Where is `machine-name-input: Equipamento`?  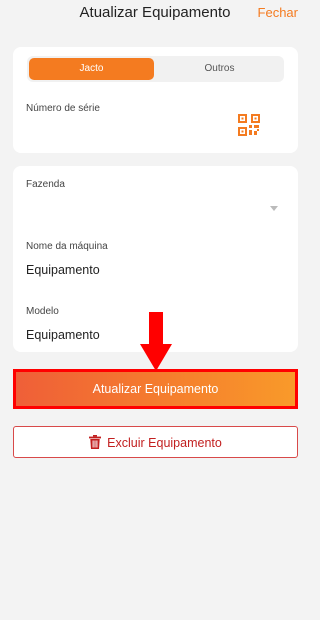 machine-name-input: Equipamento is located at coordinates (63, 270).